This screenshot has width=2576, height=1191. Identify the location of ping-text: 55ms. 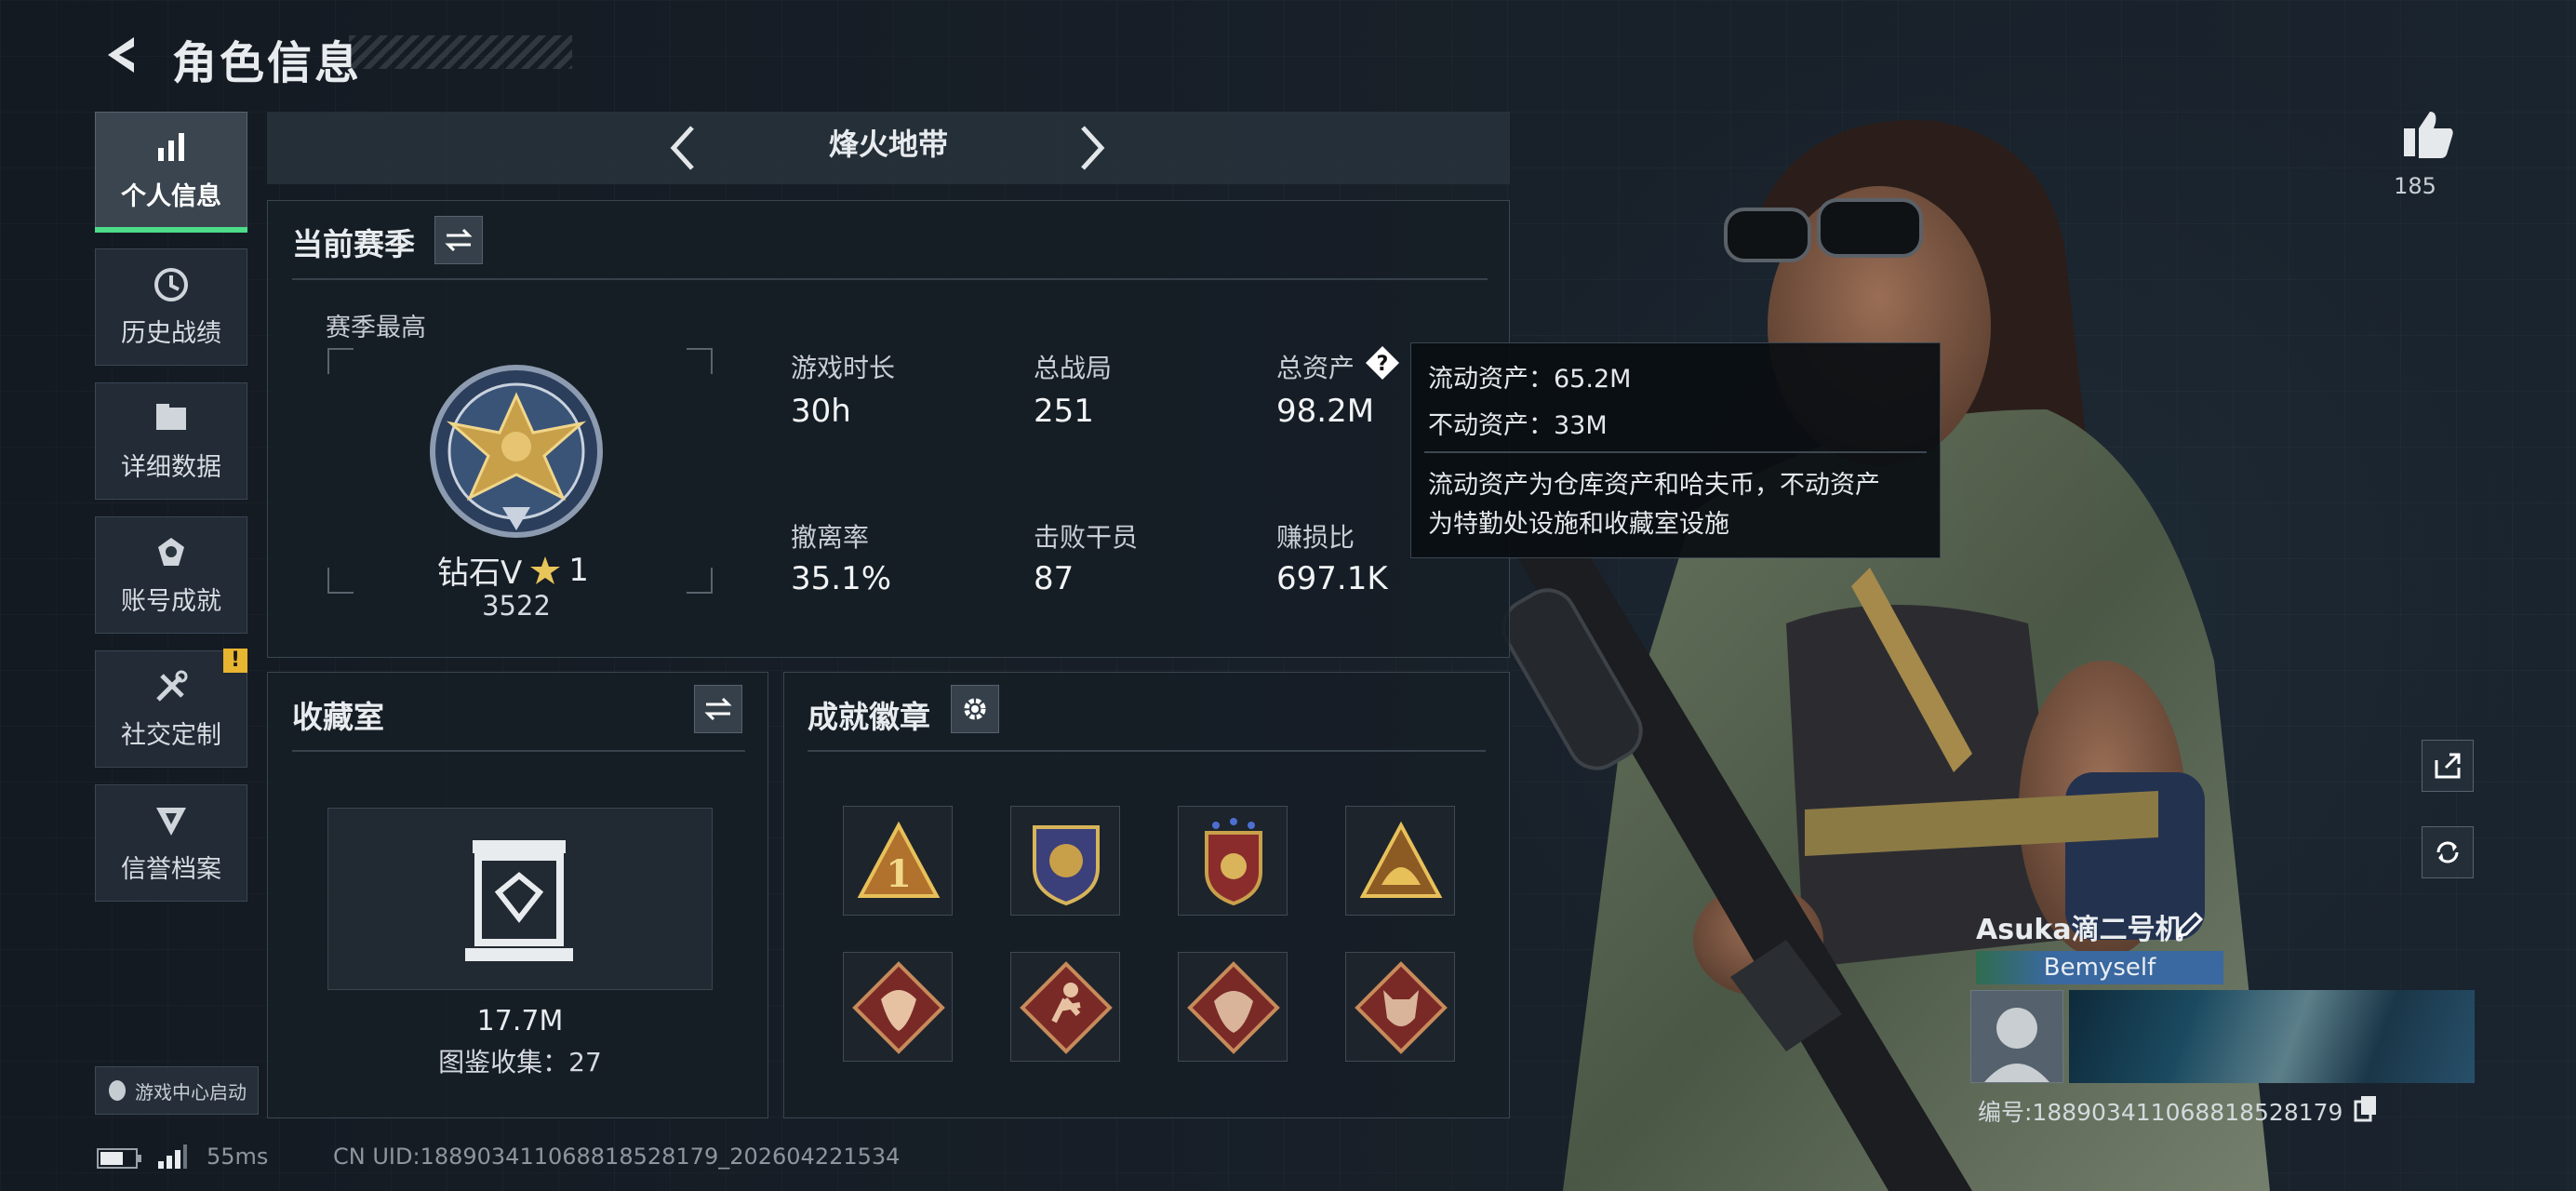
(238, 1157).